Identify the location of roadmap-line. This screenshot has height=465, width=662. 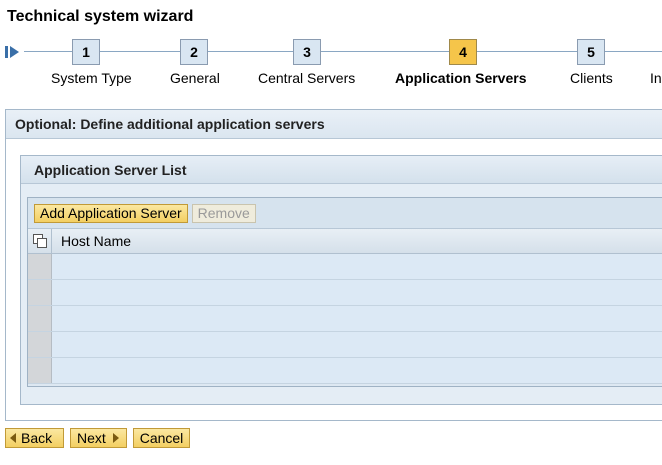
(343, 51).